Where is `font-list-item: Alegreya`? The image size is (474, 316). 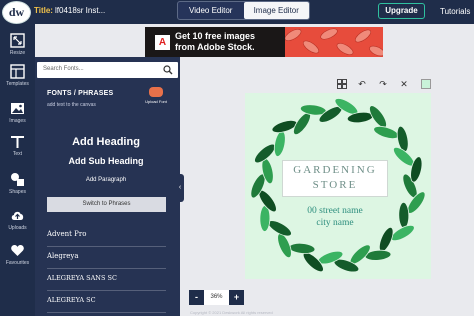
font-list-item: Alegreya is located at coordinates (106, 259).